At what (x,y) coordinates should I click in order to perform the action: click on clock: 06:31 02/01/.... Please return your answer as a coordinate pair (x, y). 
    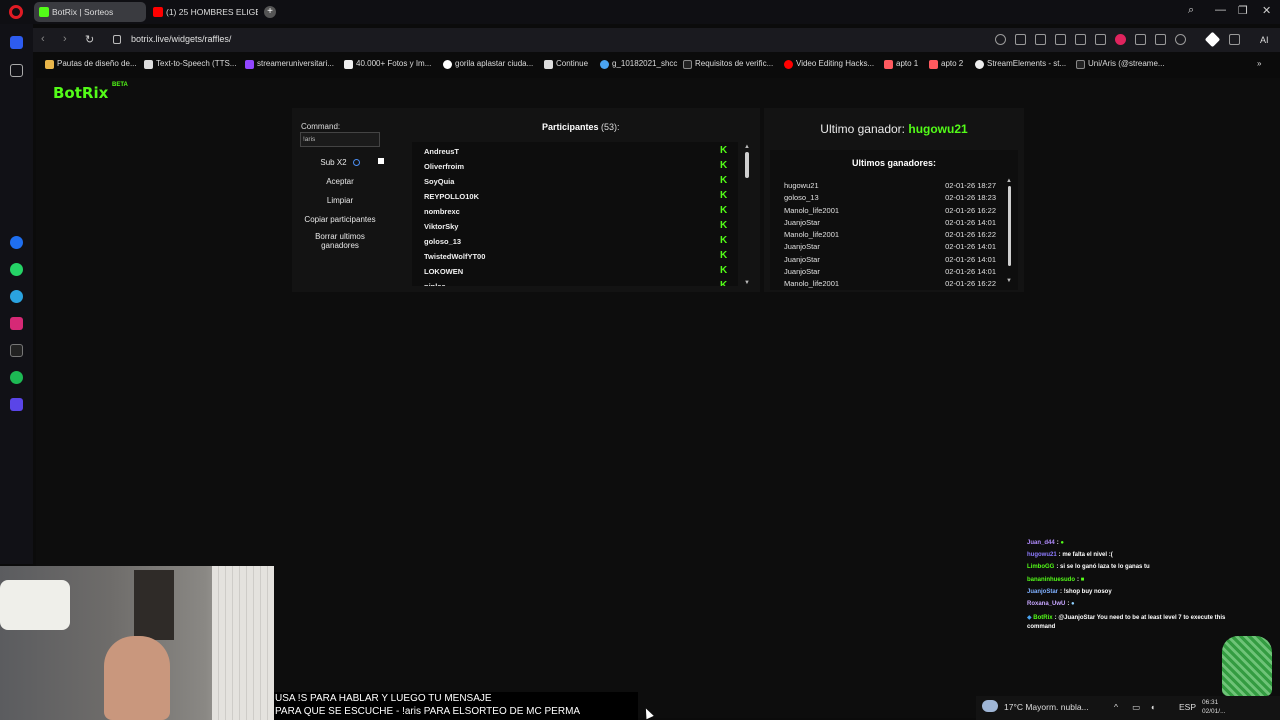
    Looking at the image, I should click on (1214, 707).